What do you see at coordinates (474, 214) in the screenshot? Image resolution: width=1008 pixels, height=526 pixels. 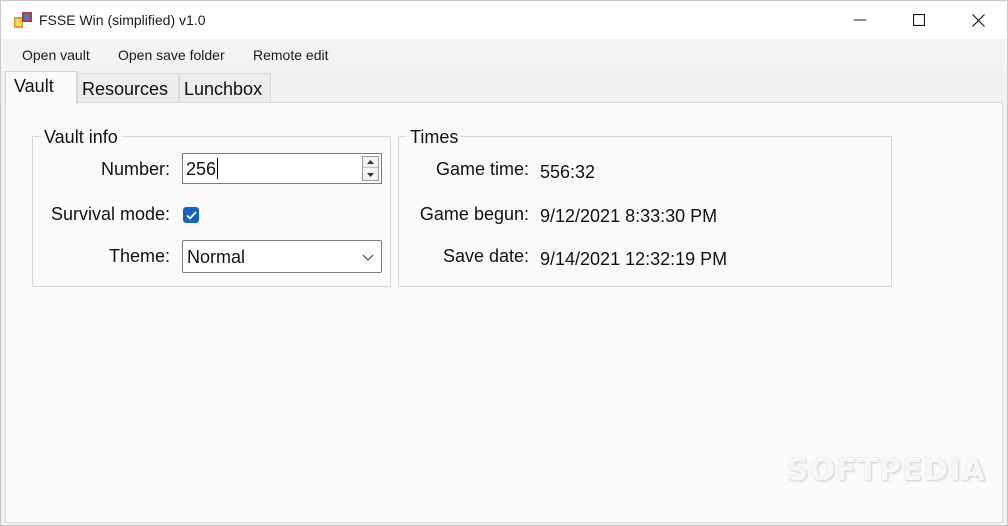 I see `game-begun-label: Game begun:` at bounding box center [474, 214].